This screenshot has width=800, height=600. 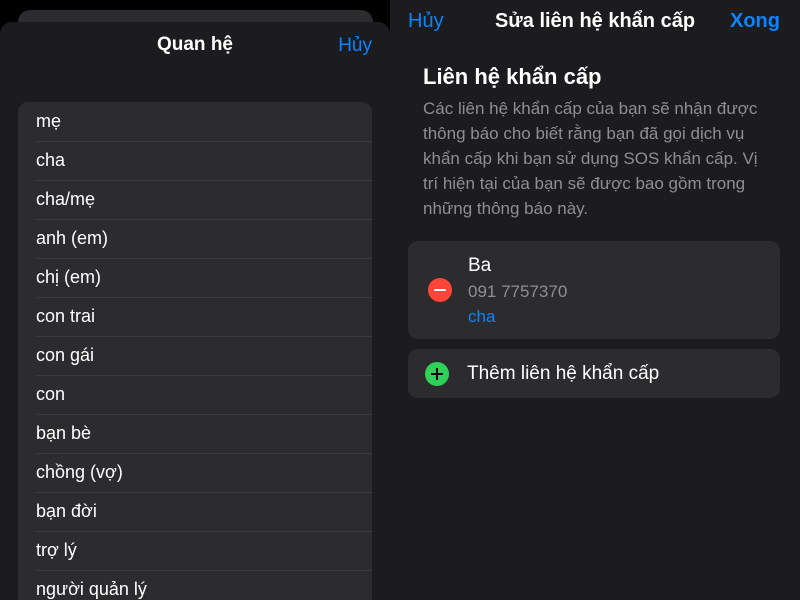 What do you see at coordinates (195, 585) in the screenshot?
I see `relationship-item-nguoi-quan-ly: người quản lý` at bounding box center [195, 585].